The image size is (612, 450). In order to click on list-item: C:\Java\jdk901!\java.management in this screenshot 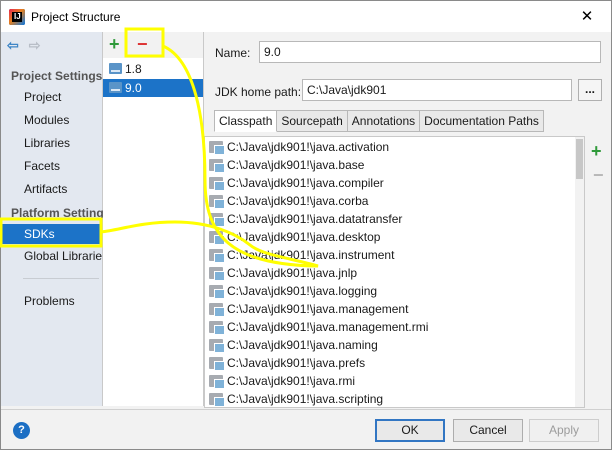, I will do `click(391, 309)`.